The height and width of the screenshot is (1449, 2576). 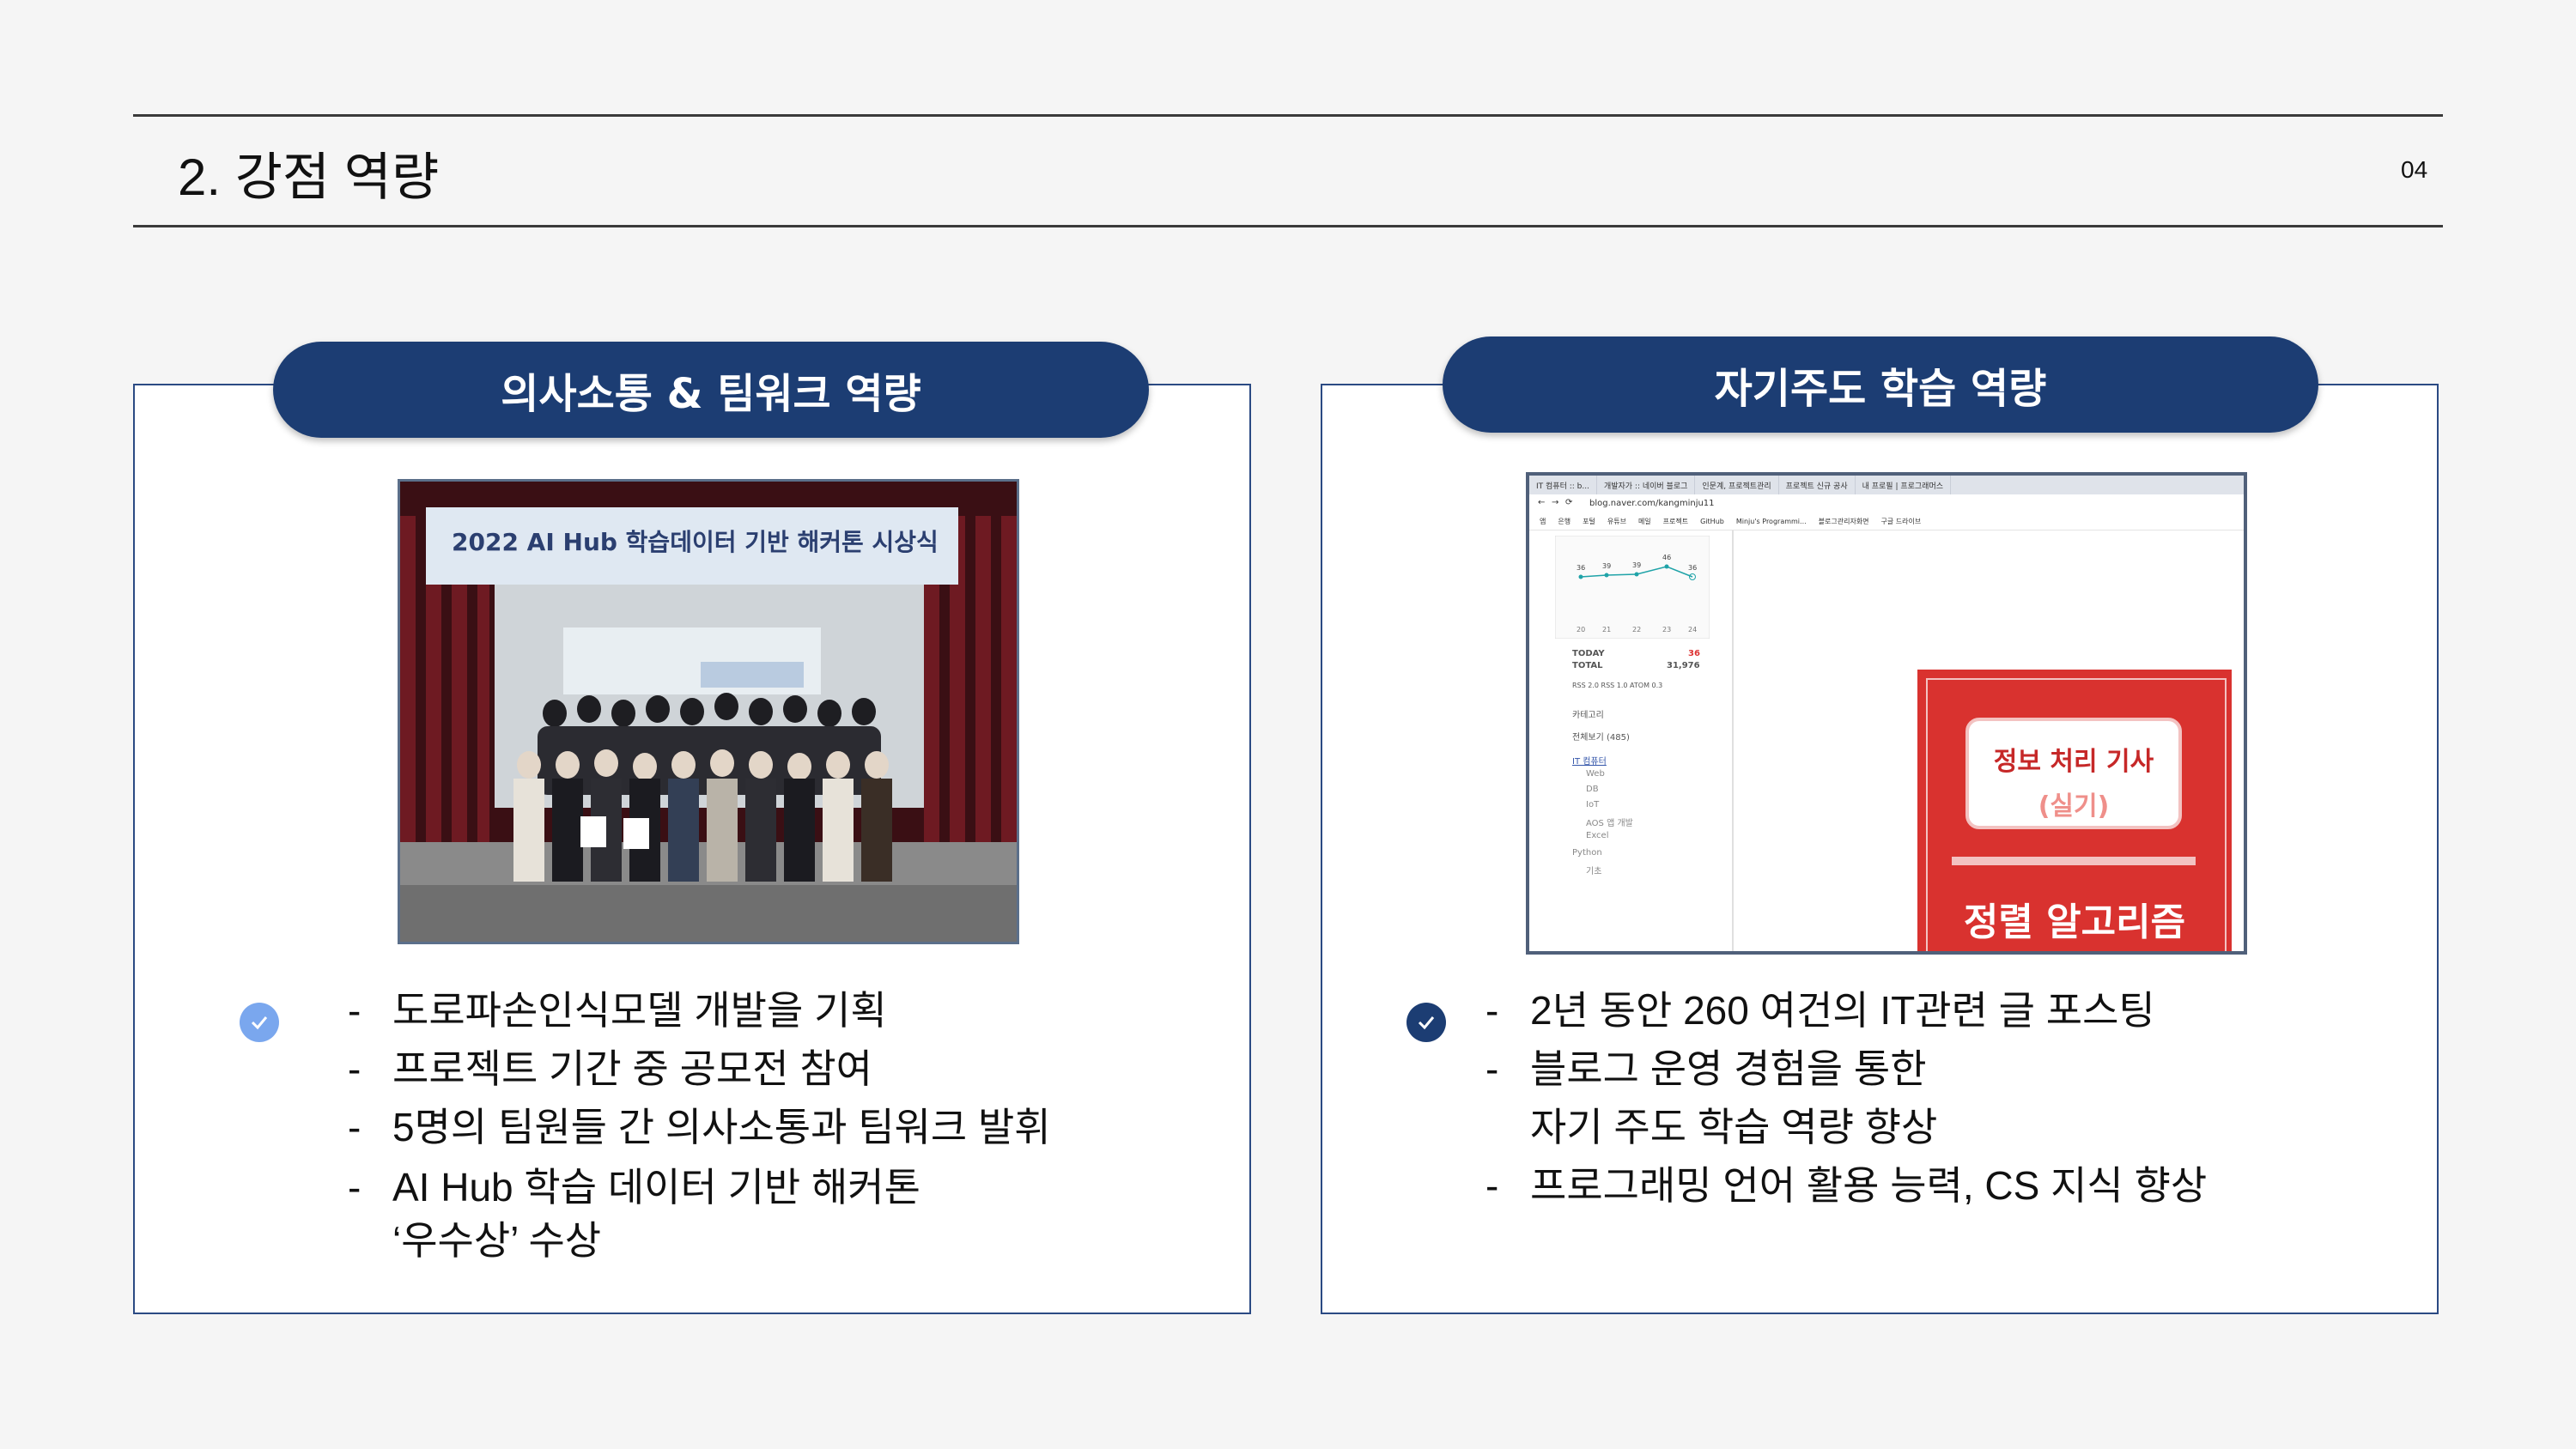 What do you see at coordinates (1652, 503) in the screenshot?
I see `url-text: blog.naver.com/kangminju11` at bounding box center [1652, 503].